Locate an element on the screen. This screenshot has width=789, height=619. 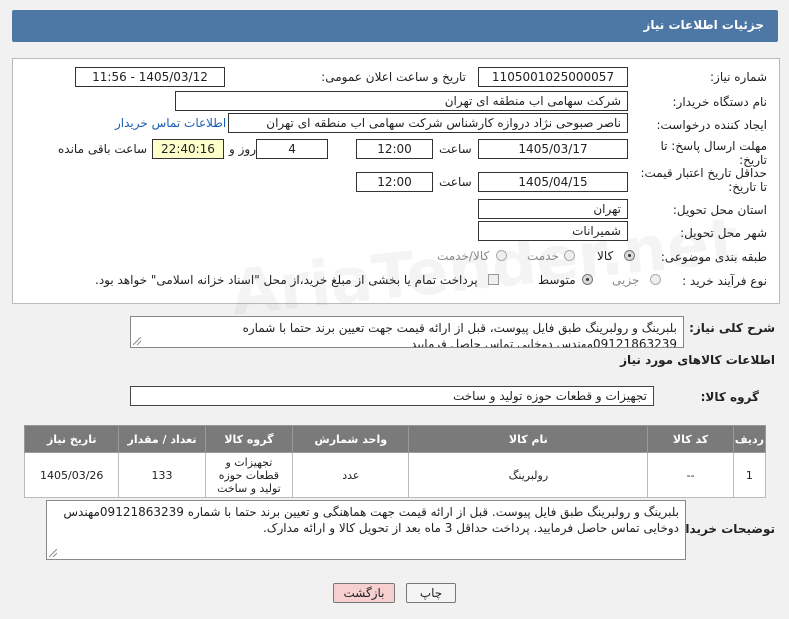
treasury-docs-checkbox is located at coordinates (493, 279).